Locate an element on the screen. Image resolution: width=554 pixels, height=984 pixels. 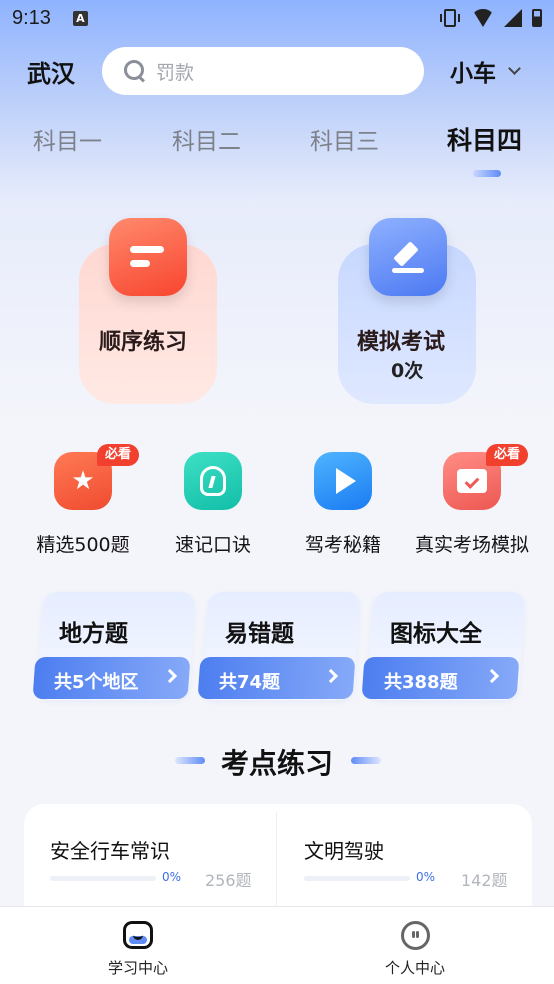
search-placeholder: 罚款 is located at coordinates (175, 72).